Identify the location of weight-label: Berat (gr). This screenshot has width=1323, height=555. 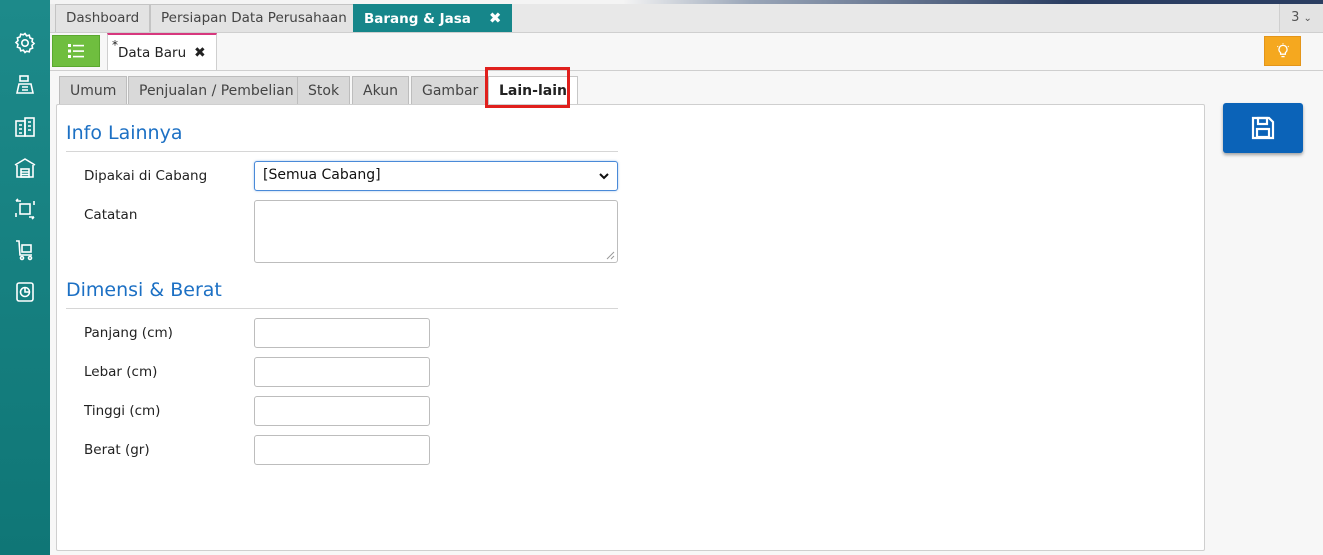
(117, 450).